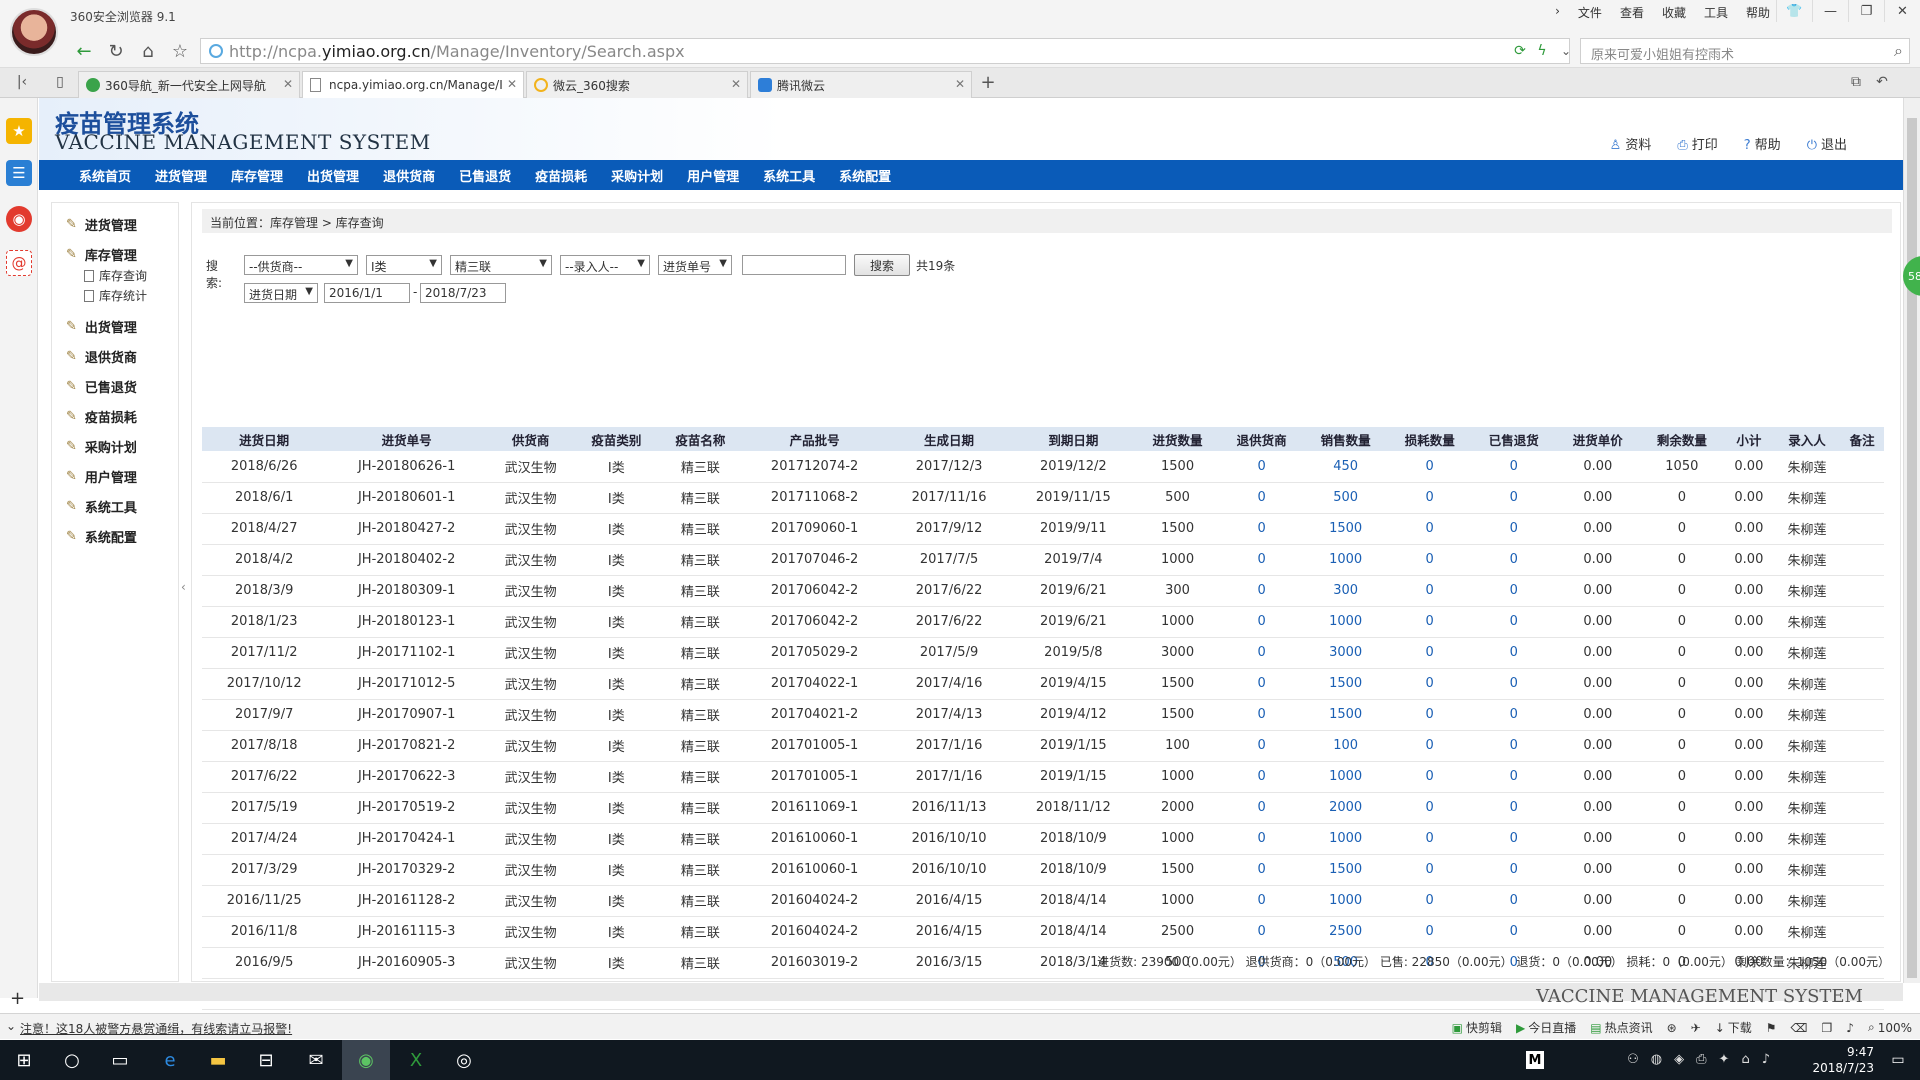 This screenshot has width=1920, height=1080. What do you see at coordinates (101, 476) in the screenshot?
I see `sidebar-item-users: ✎ 用户管理` at bounding box center [101, 476].